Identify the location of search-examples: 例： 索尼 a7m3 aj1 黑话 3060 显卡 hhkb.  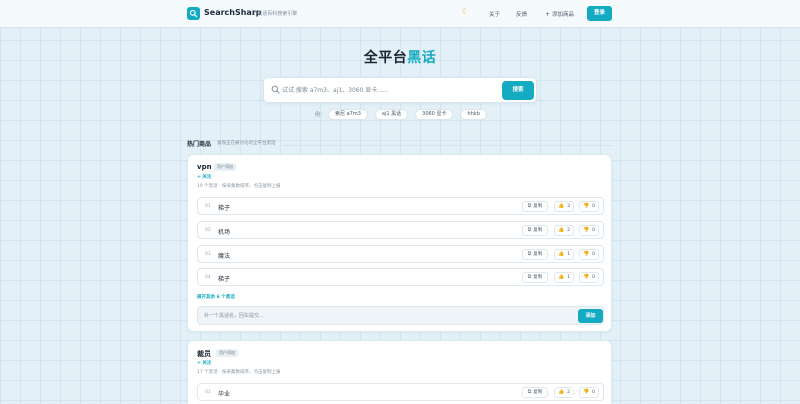
(404, 114).